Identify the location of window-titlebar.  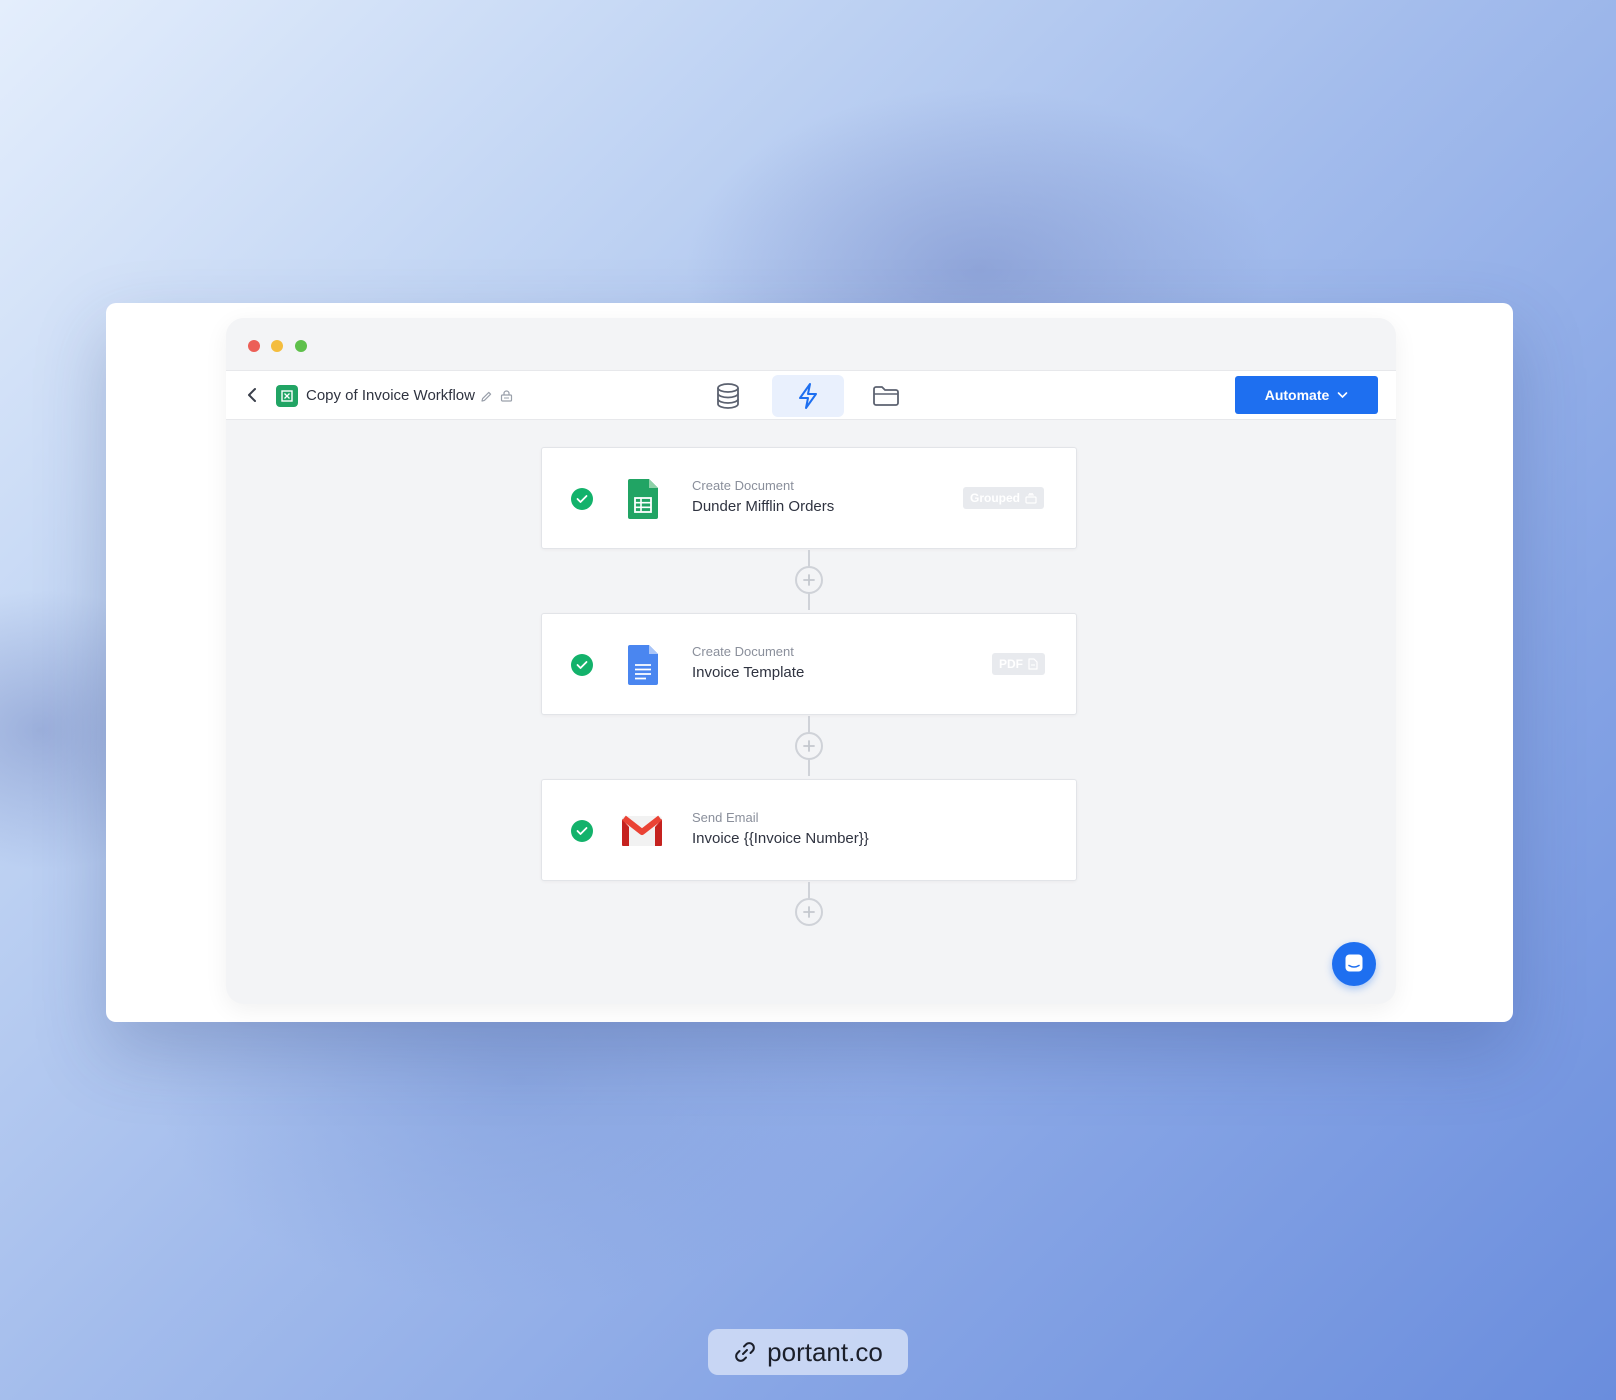
(811, 344).